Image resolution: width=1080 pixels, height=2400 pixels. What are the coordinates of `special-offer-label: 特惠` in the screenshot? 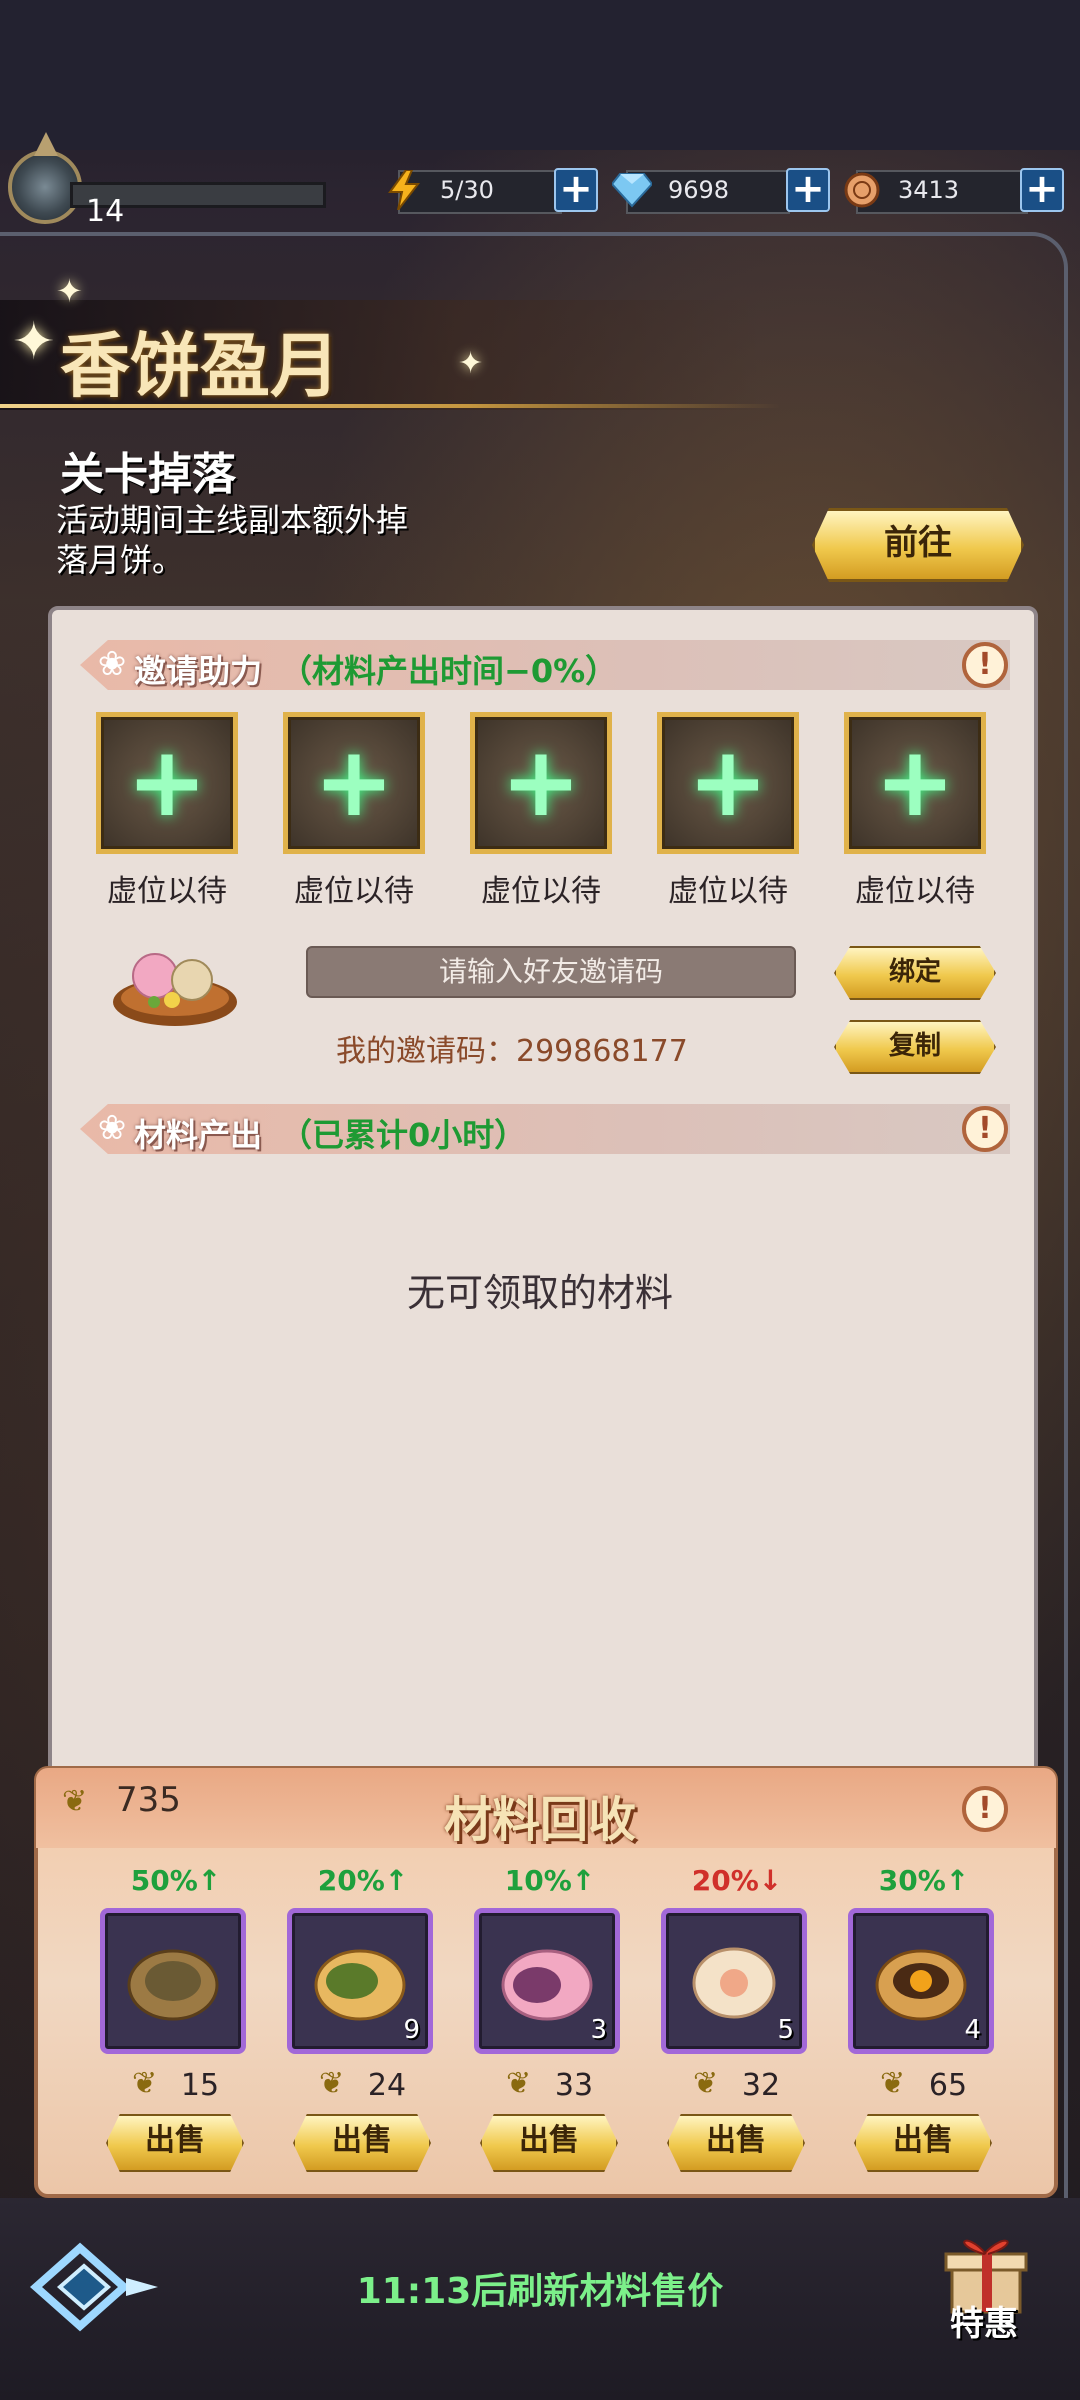 It's located at (984, 2320).